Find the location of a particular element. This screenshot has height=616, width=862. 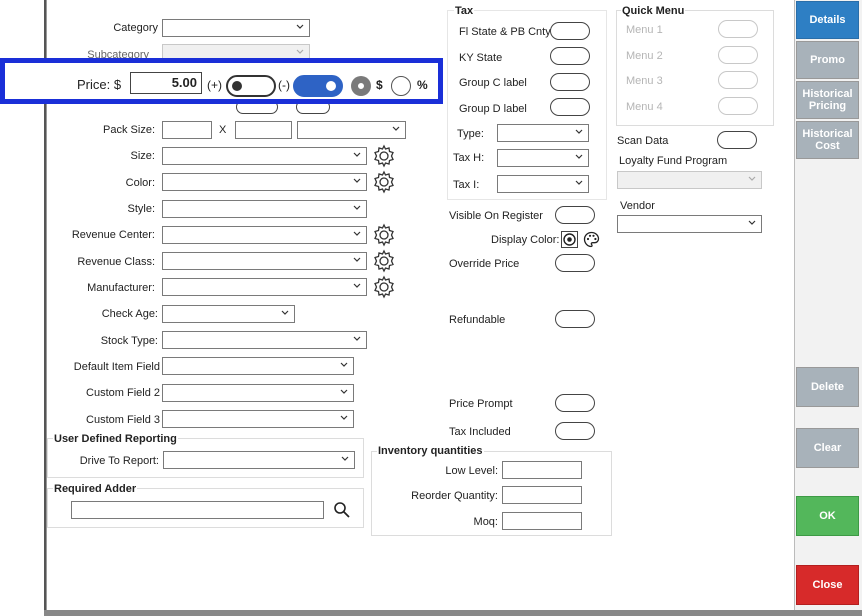

custom-field-3-select is located at coordinates (258, 419).